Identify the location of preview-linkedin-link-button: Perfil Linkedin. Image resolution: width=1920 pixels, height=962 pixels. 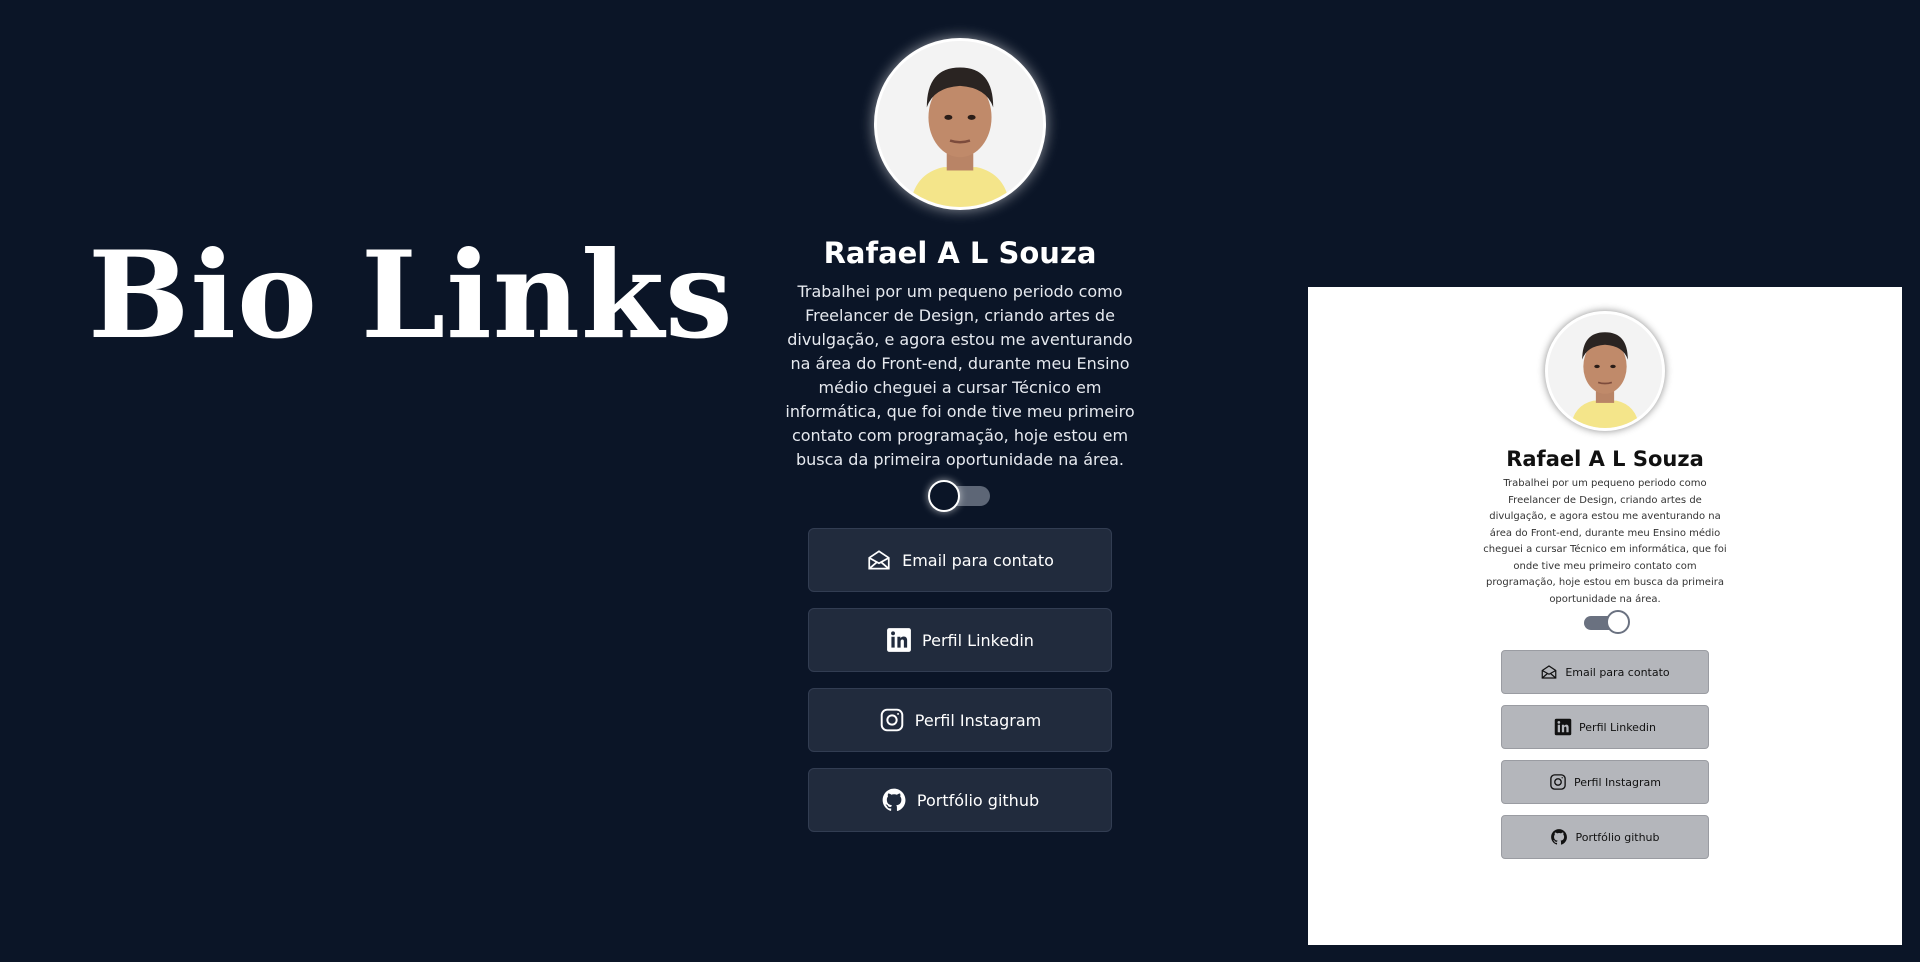
(1605, 727).